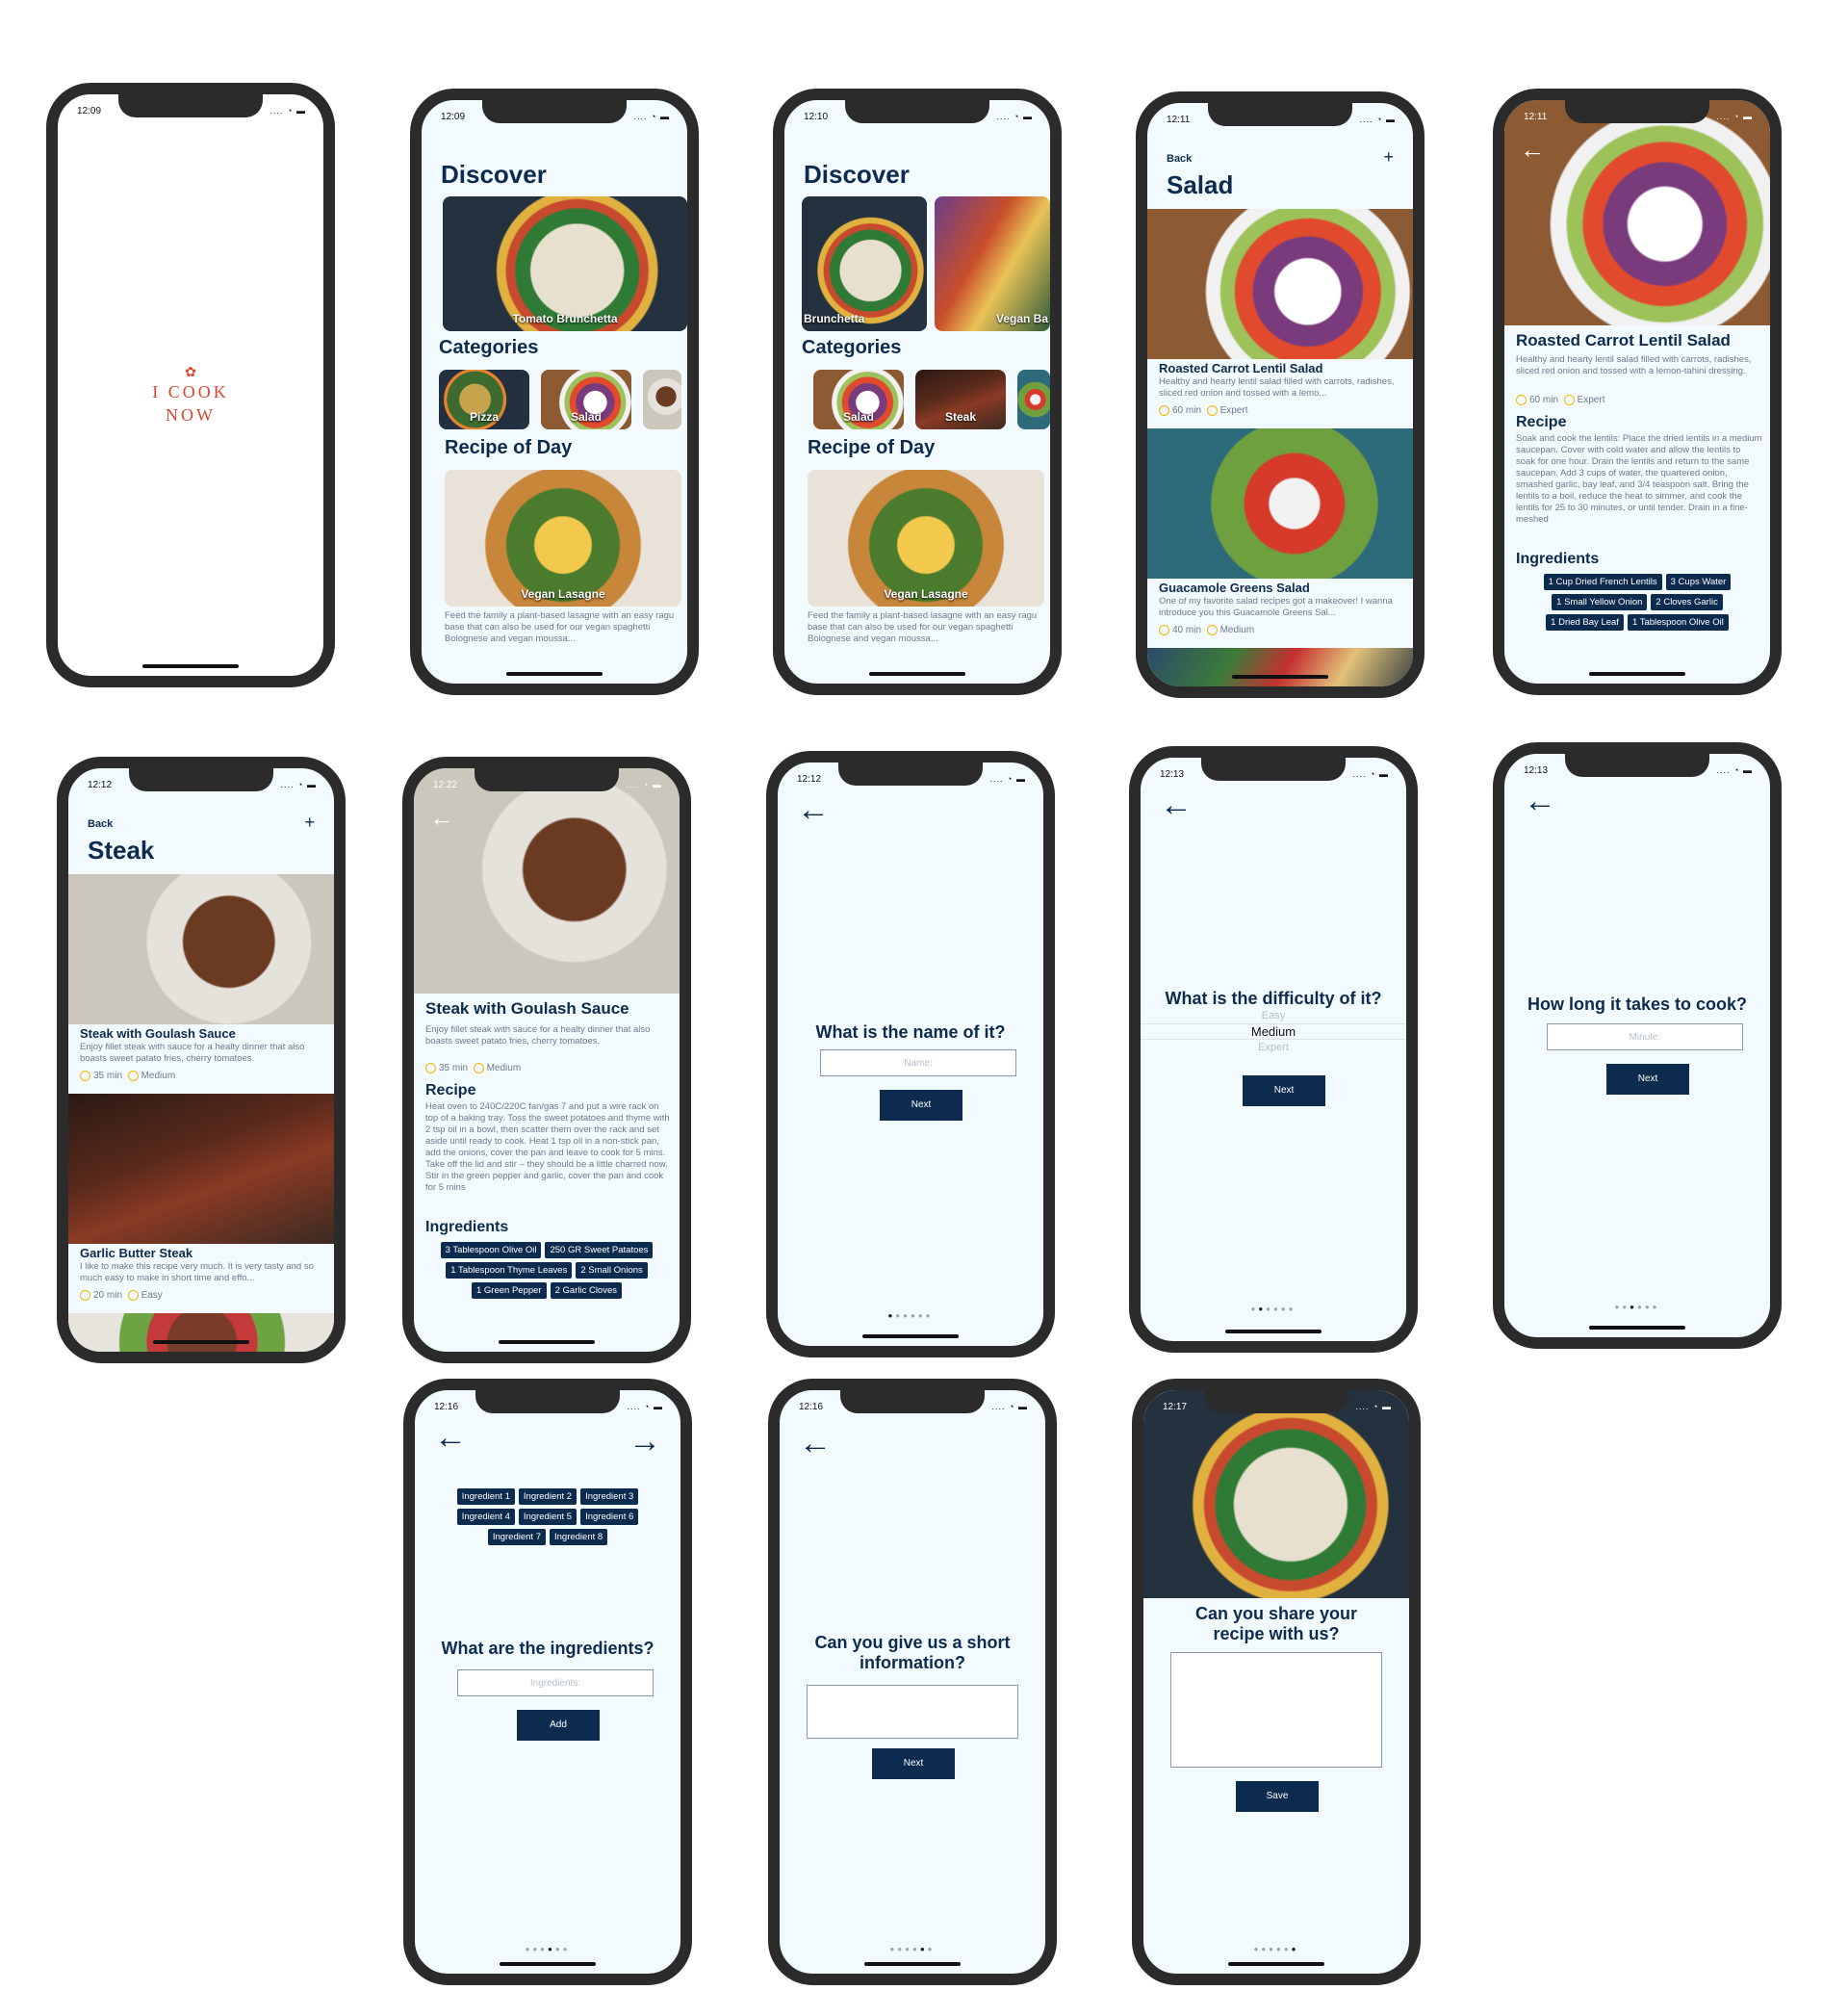 Image resolution: width=1848 pixels, height=2016 pixels. What do you see at coordinates (485, 1496) in the screenshot?
I see `ingredient-chip: Ingredient 1` at bounding box center [485, 1496].